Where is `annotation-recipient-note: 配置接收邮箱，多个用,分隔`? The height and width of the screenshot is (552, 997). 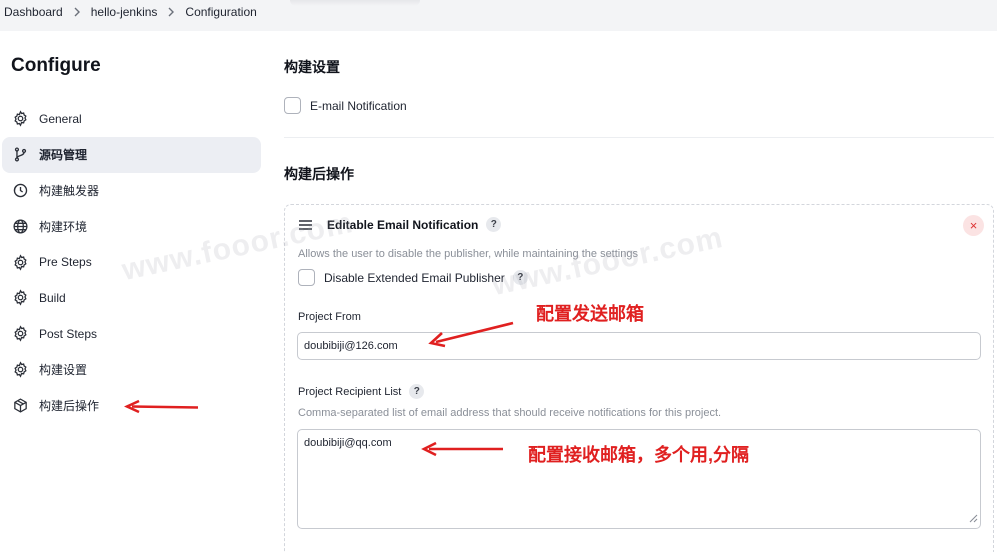 annotation-recipient-note: 配置接收邮箱，多个用,分隔 is located at coordinates (638, 455).